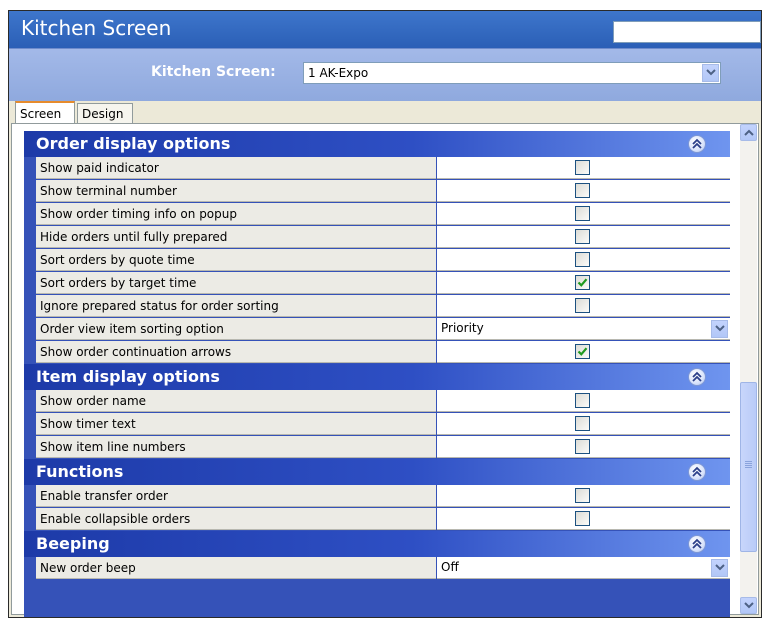 The height and width of the screenshot is (618, 762). What do you see at coordinates (748, 605) in the screenshot?
I see `scroll-down-button` at bounding box center [748, 605].